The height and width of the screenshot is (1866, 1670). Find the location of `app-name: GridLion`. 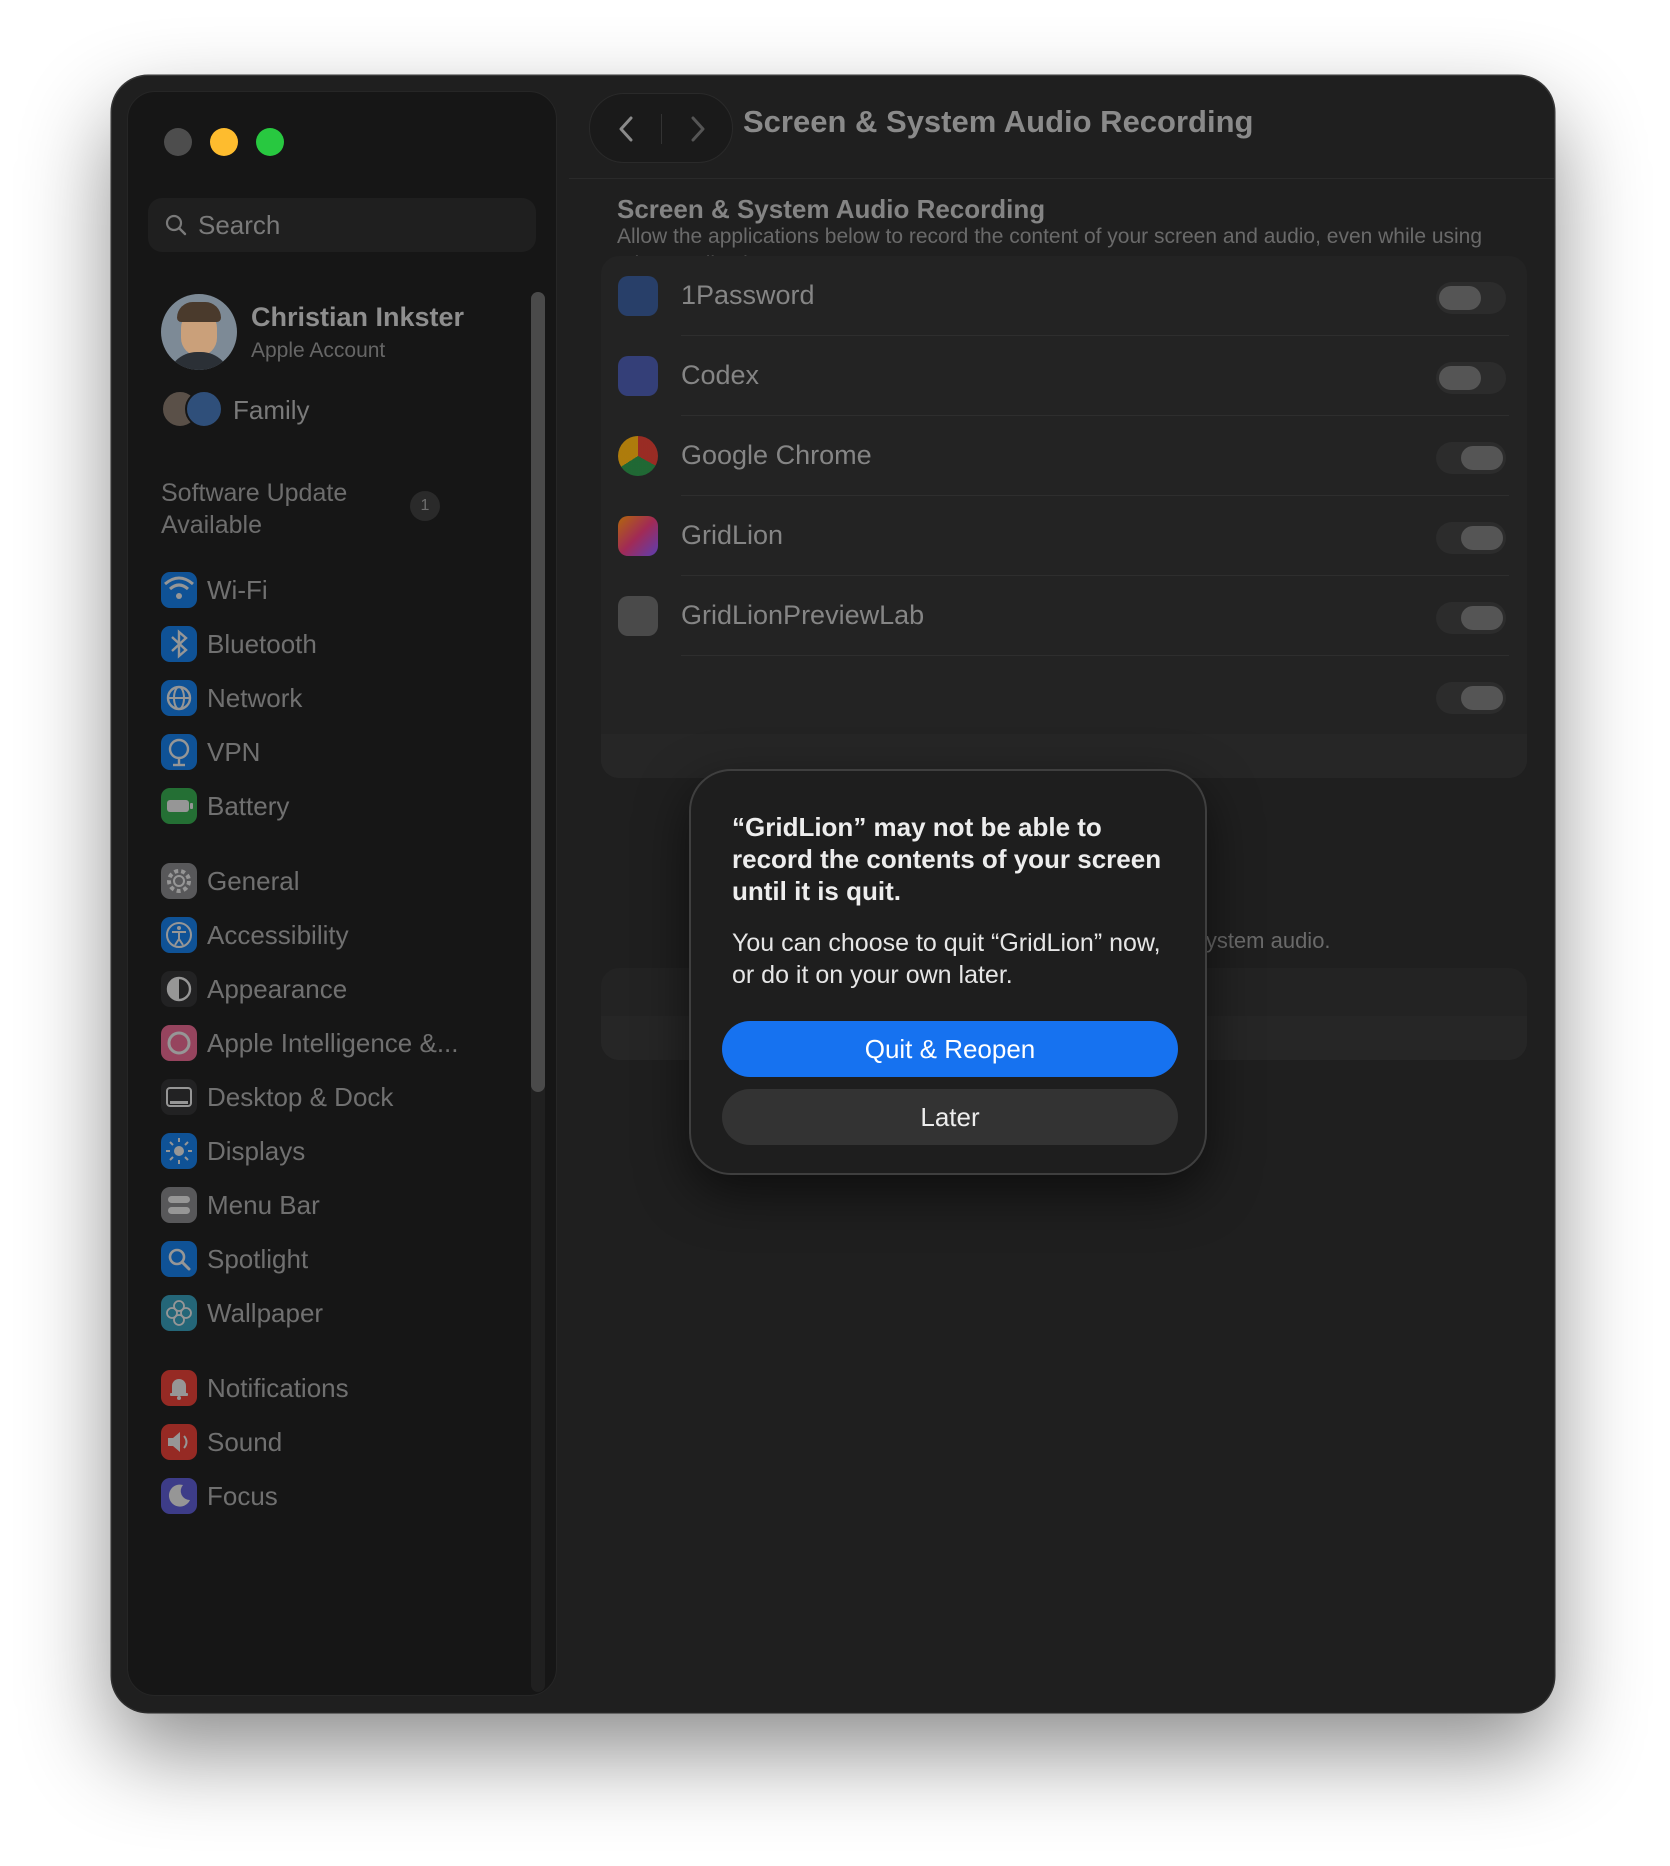

app-name: GridLion is located at coordinates (732, 535).